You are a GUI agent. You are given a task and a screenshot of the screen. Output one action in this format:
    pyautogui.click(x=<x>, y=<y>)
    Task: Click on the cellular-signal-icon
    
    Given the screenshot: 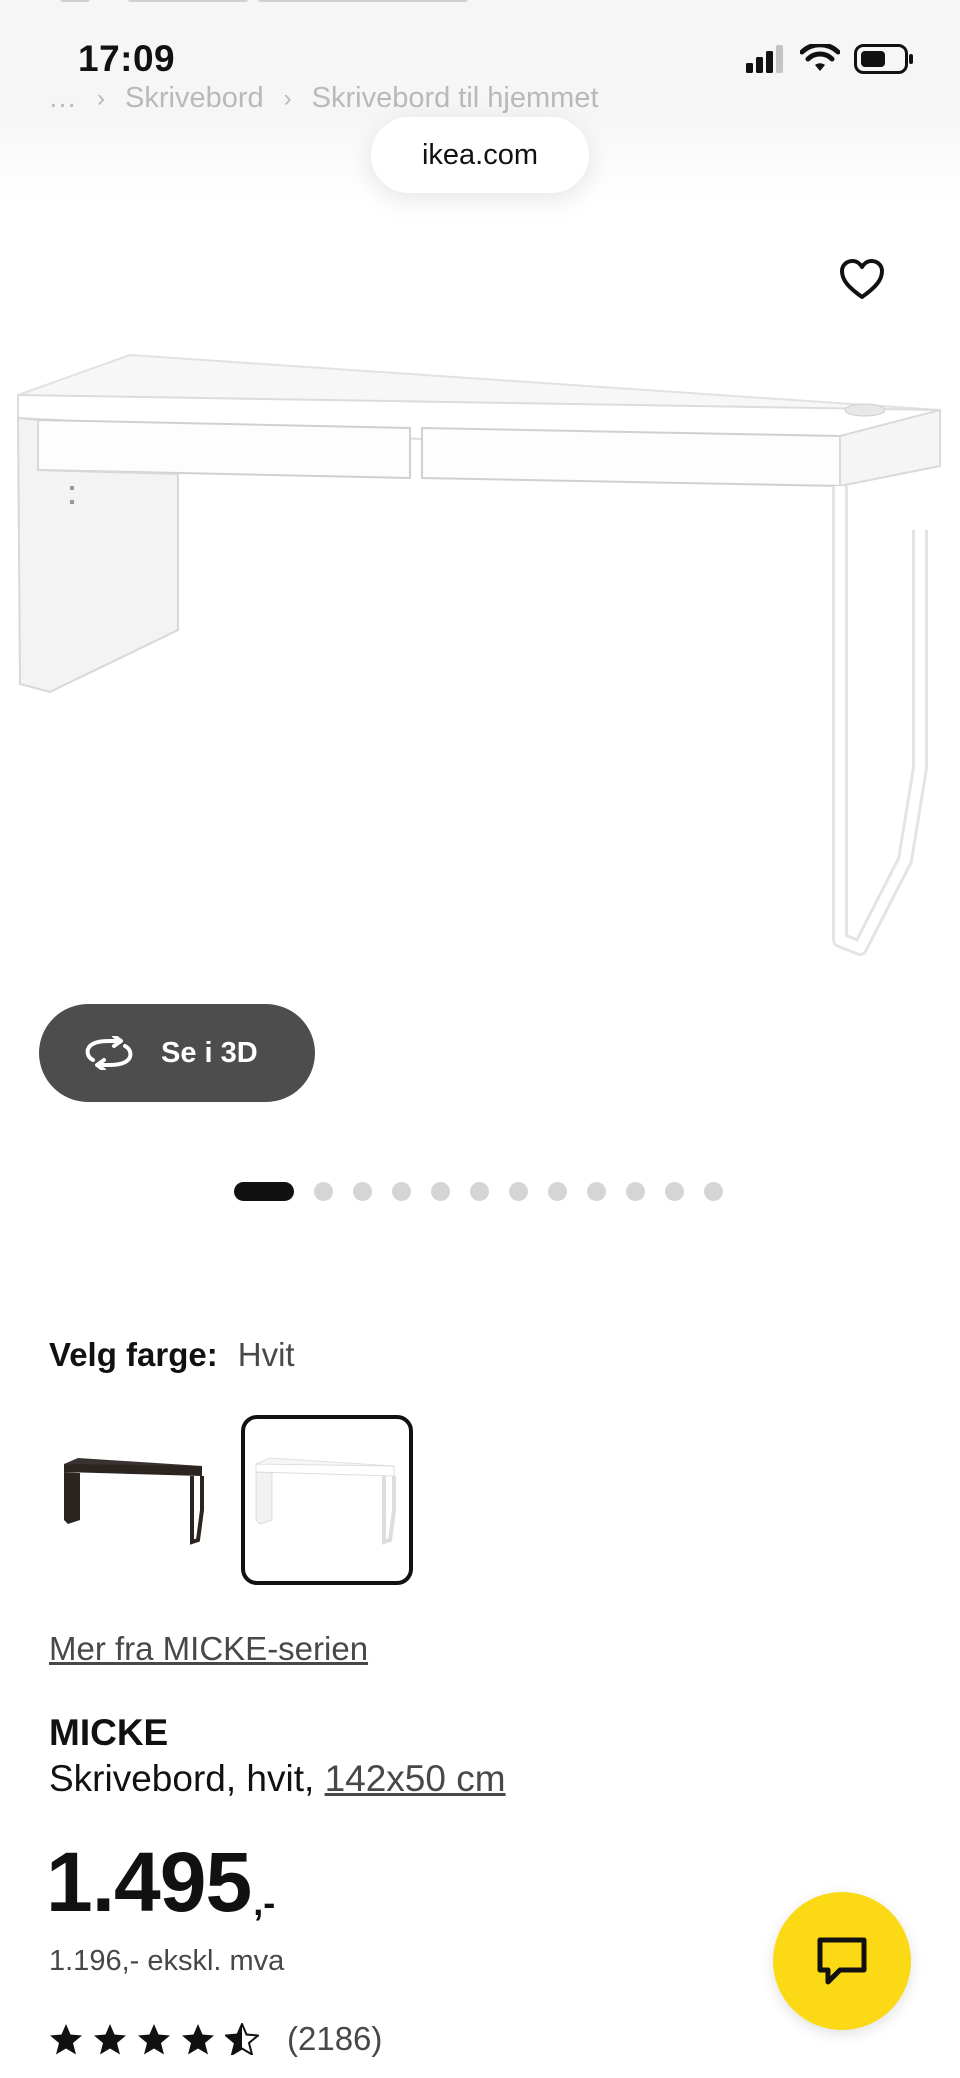 What is the action you would take?
    pyautogui.click(x=764, y=59)
    